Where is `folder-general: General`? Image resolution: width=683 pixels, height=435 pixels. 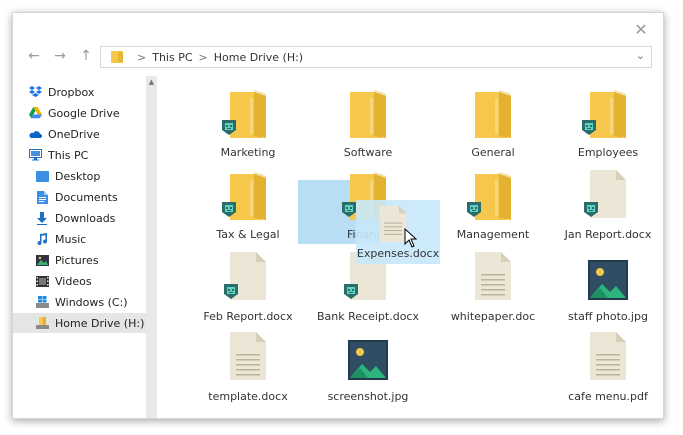 folder-general: General is located at coordinates (493, 124).